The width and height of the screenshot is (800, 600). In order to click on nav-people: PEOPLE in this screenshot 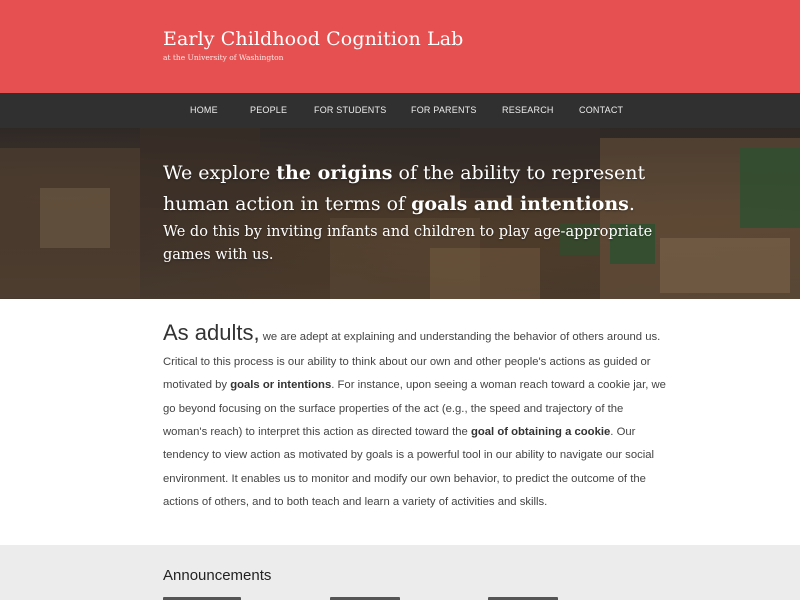, I will do `click(268, 110)`.